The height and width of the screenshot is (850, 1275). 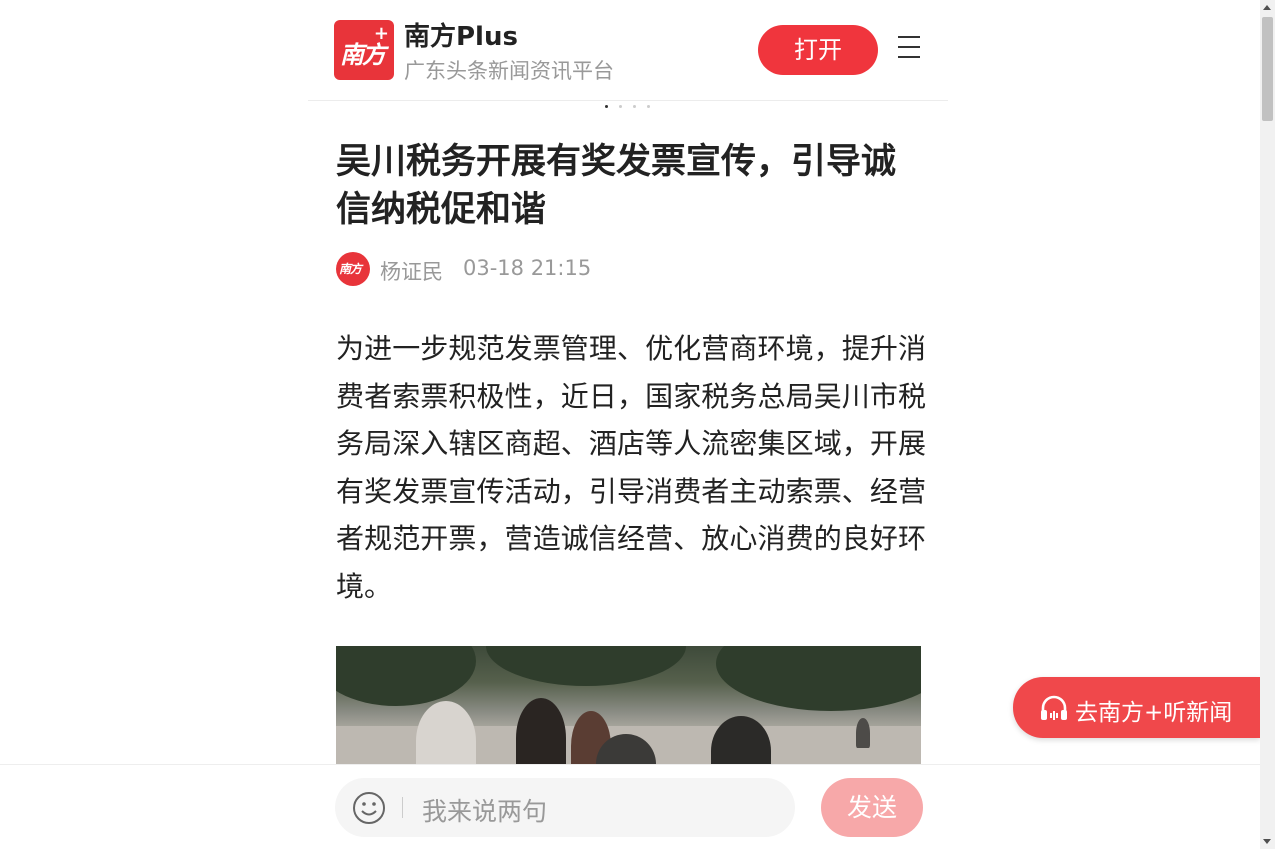 I want to click on article-photo, so click(x=628, y=706).